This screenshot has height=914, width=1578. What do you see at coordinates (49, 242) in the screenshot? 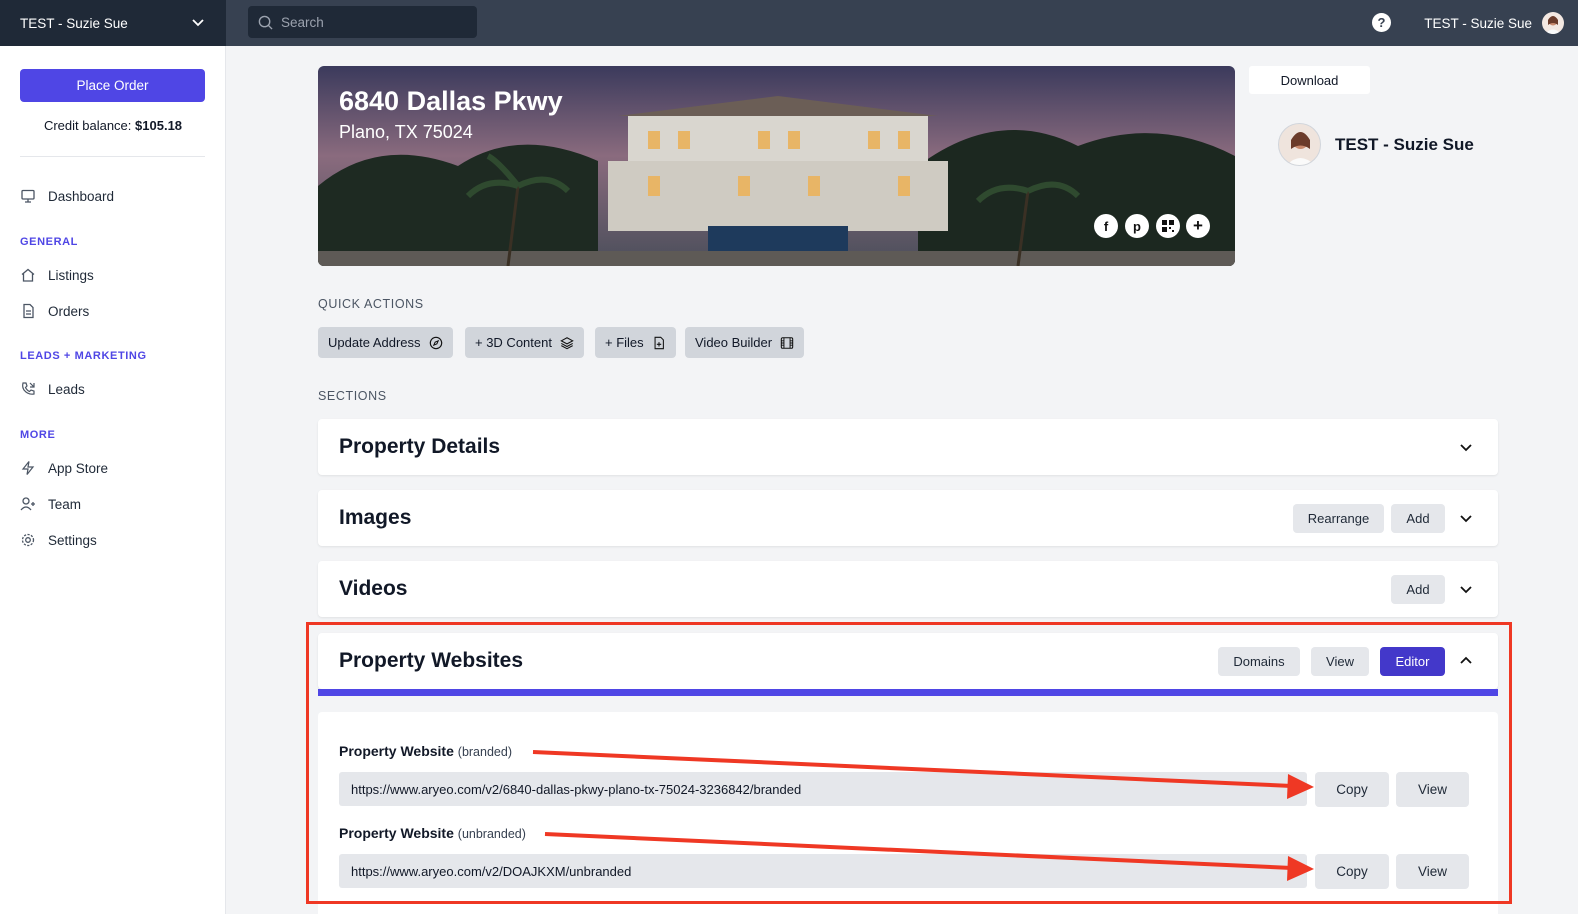
I see `nav-header-general: GENERAL` at bounding box center [49, 242].